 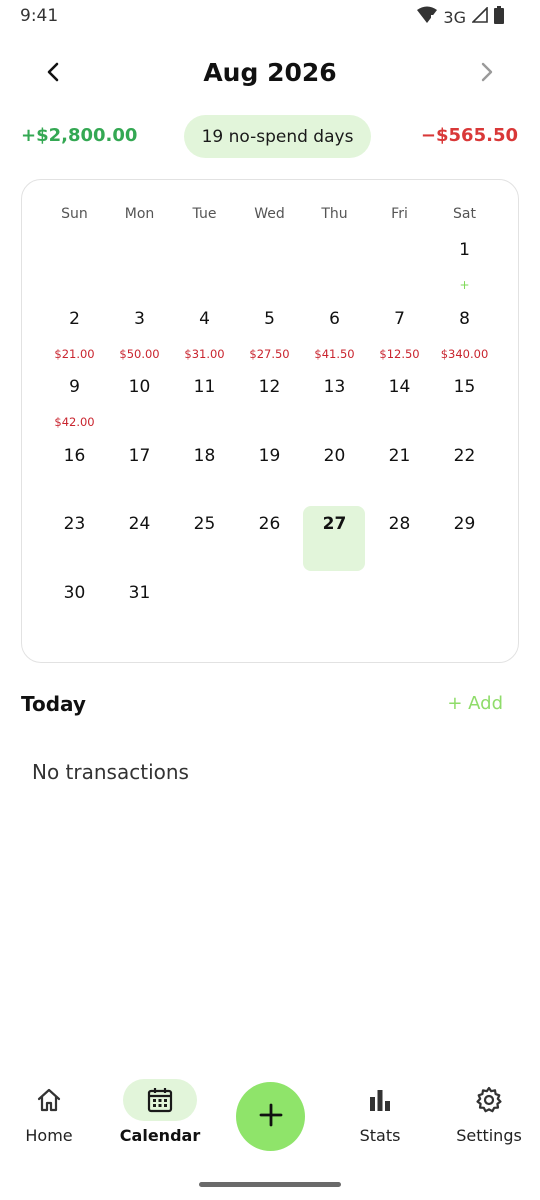 I want to click on day-cell: 12, so click(x=269, y=407).